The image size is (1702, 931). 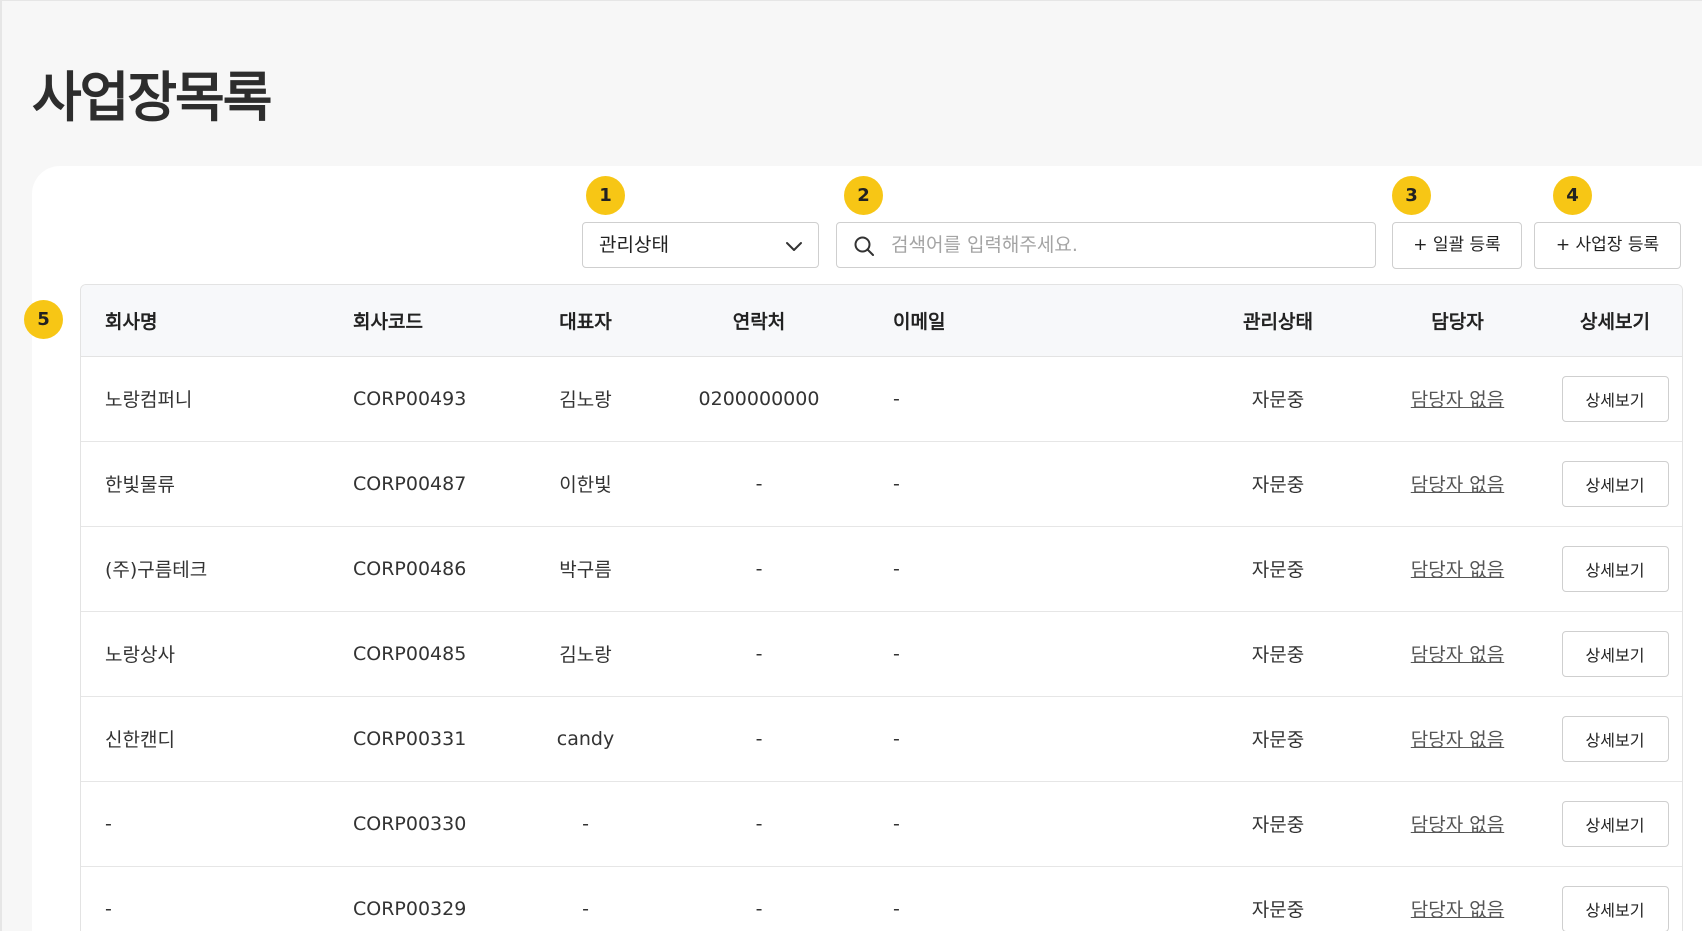 I want to click on table-row: - CORP00330 - - - 자문중 담당자 없음 상세보기, so click(x=881, y=824).